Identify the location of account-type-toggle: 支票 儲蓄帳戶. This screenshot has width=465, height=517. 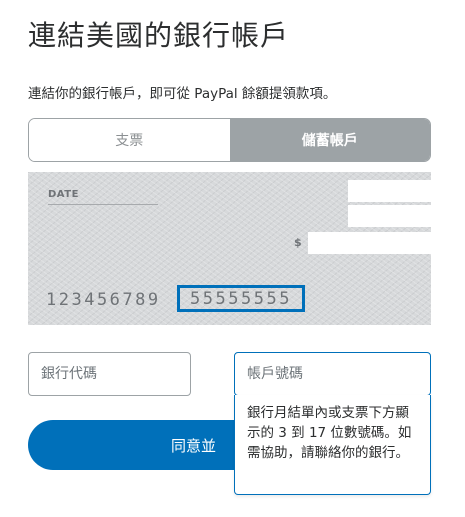
(229, 140).